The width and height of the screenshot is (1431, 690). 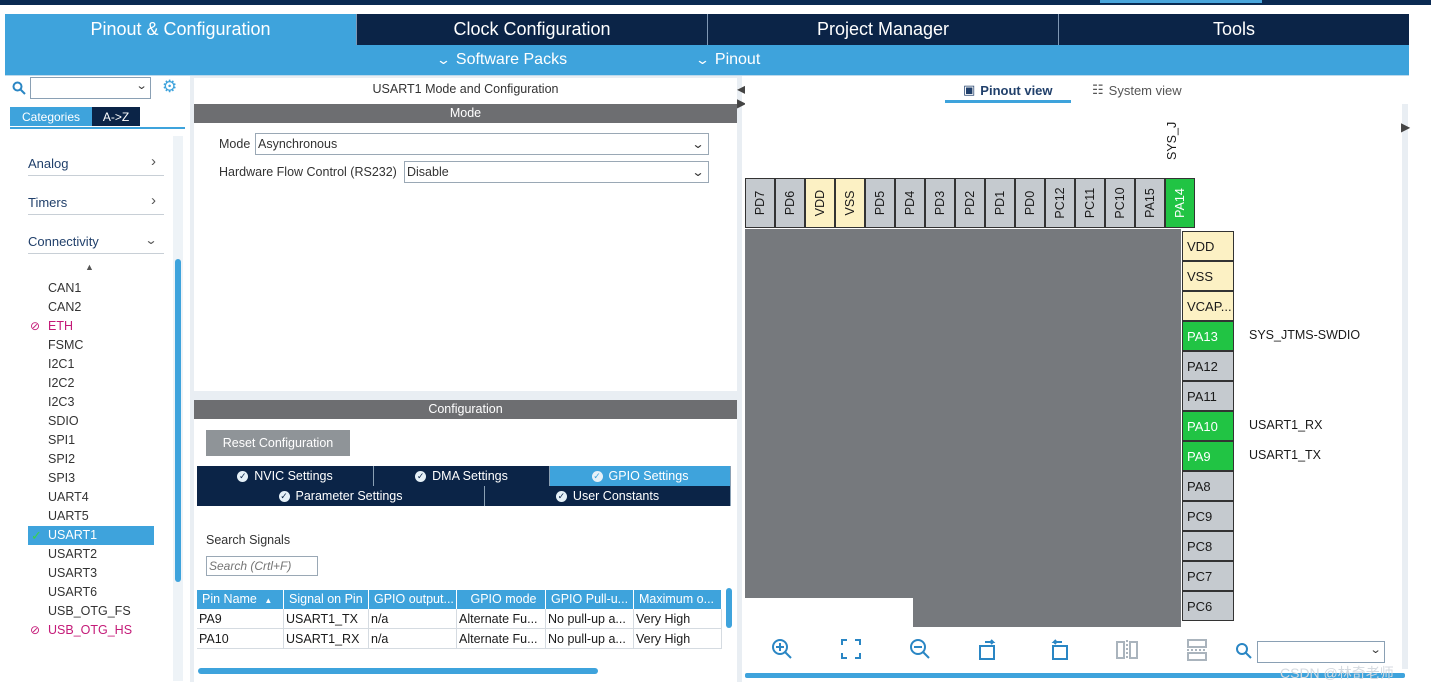 I want to click on pin-pd0: PD0, so click(x=1030, y=203).